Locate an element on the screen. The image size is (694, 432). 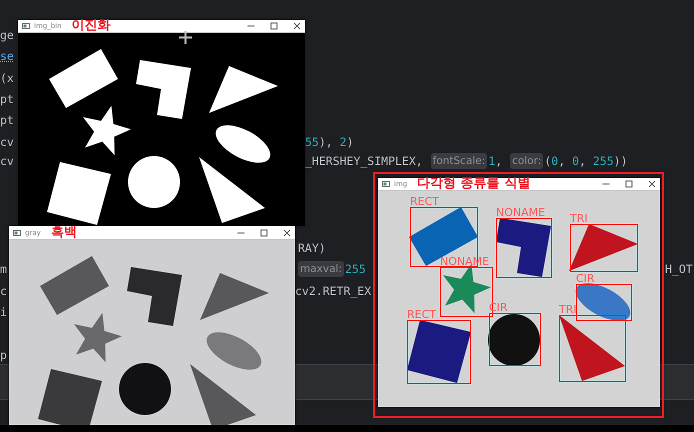
shape-label: NONAME is located at coordinates (521, 212).